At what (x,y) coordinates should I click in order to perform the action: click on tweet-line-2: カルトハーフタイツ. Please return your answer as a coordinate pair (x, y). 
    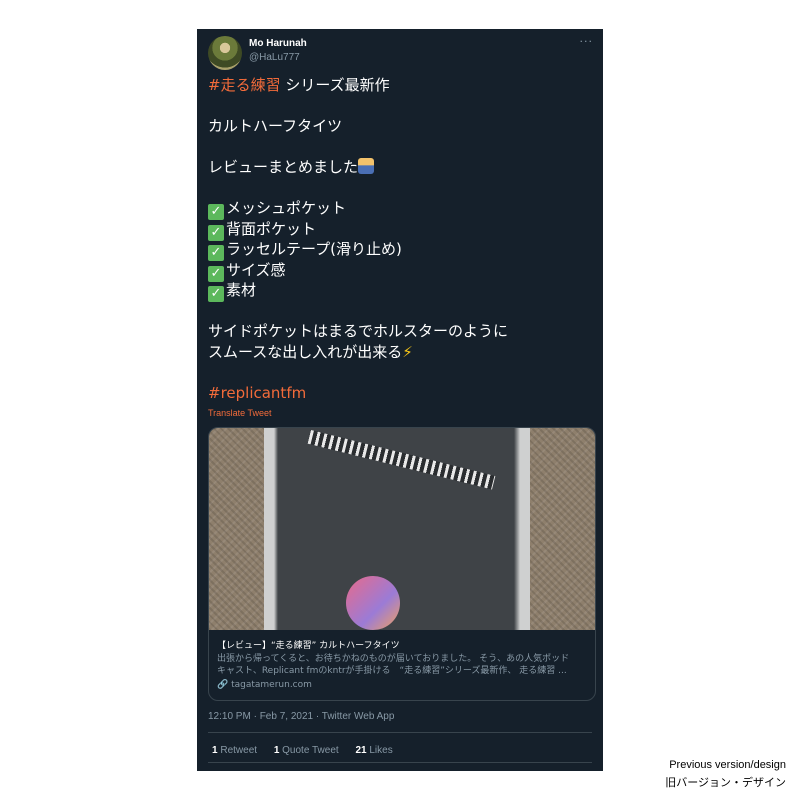
    Looking at the image, I should click on (275, 126).